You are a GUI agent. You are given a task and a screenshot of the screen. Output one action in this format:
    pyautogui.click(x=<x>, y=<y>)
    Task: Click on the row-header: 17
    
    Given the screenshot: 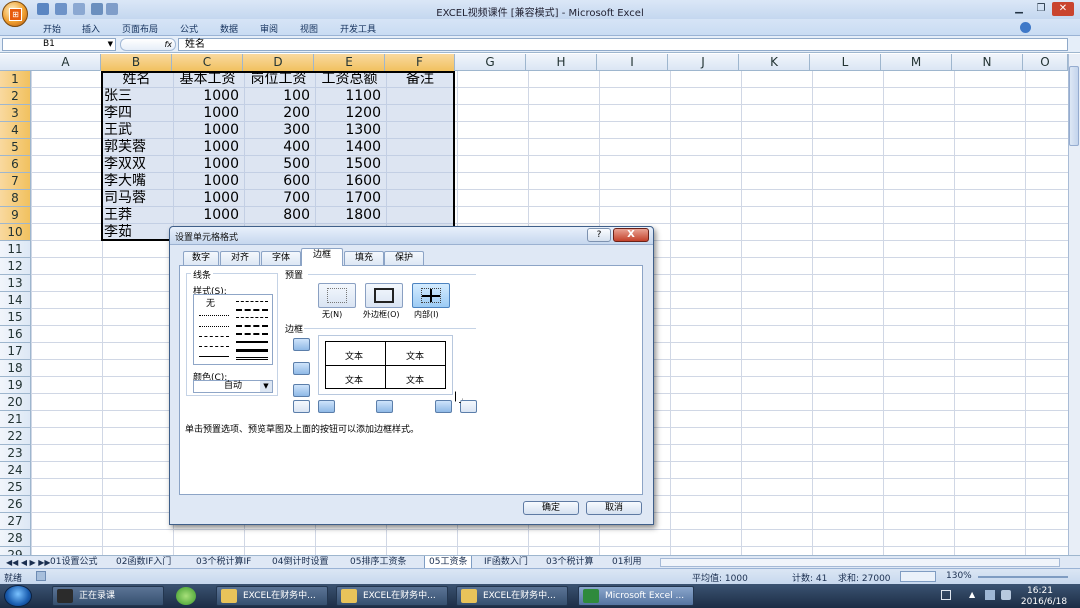 What is the action you would take?
    pyautogui.click(x=15, y=351)
    